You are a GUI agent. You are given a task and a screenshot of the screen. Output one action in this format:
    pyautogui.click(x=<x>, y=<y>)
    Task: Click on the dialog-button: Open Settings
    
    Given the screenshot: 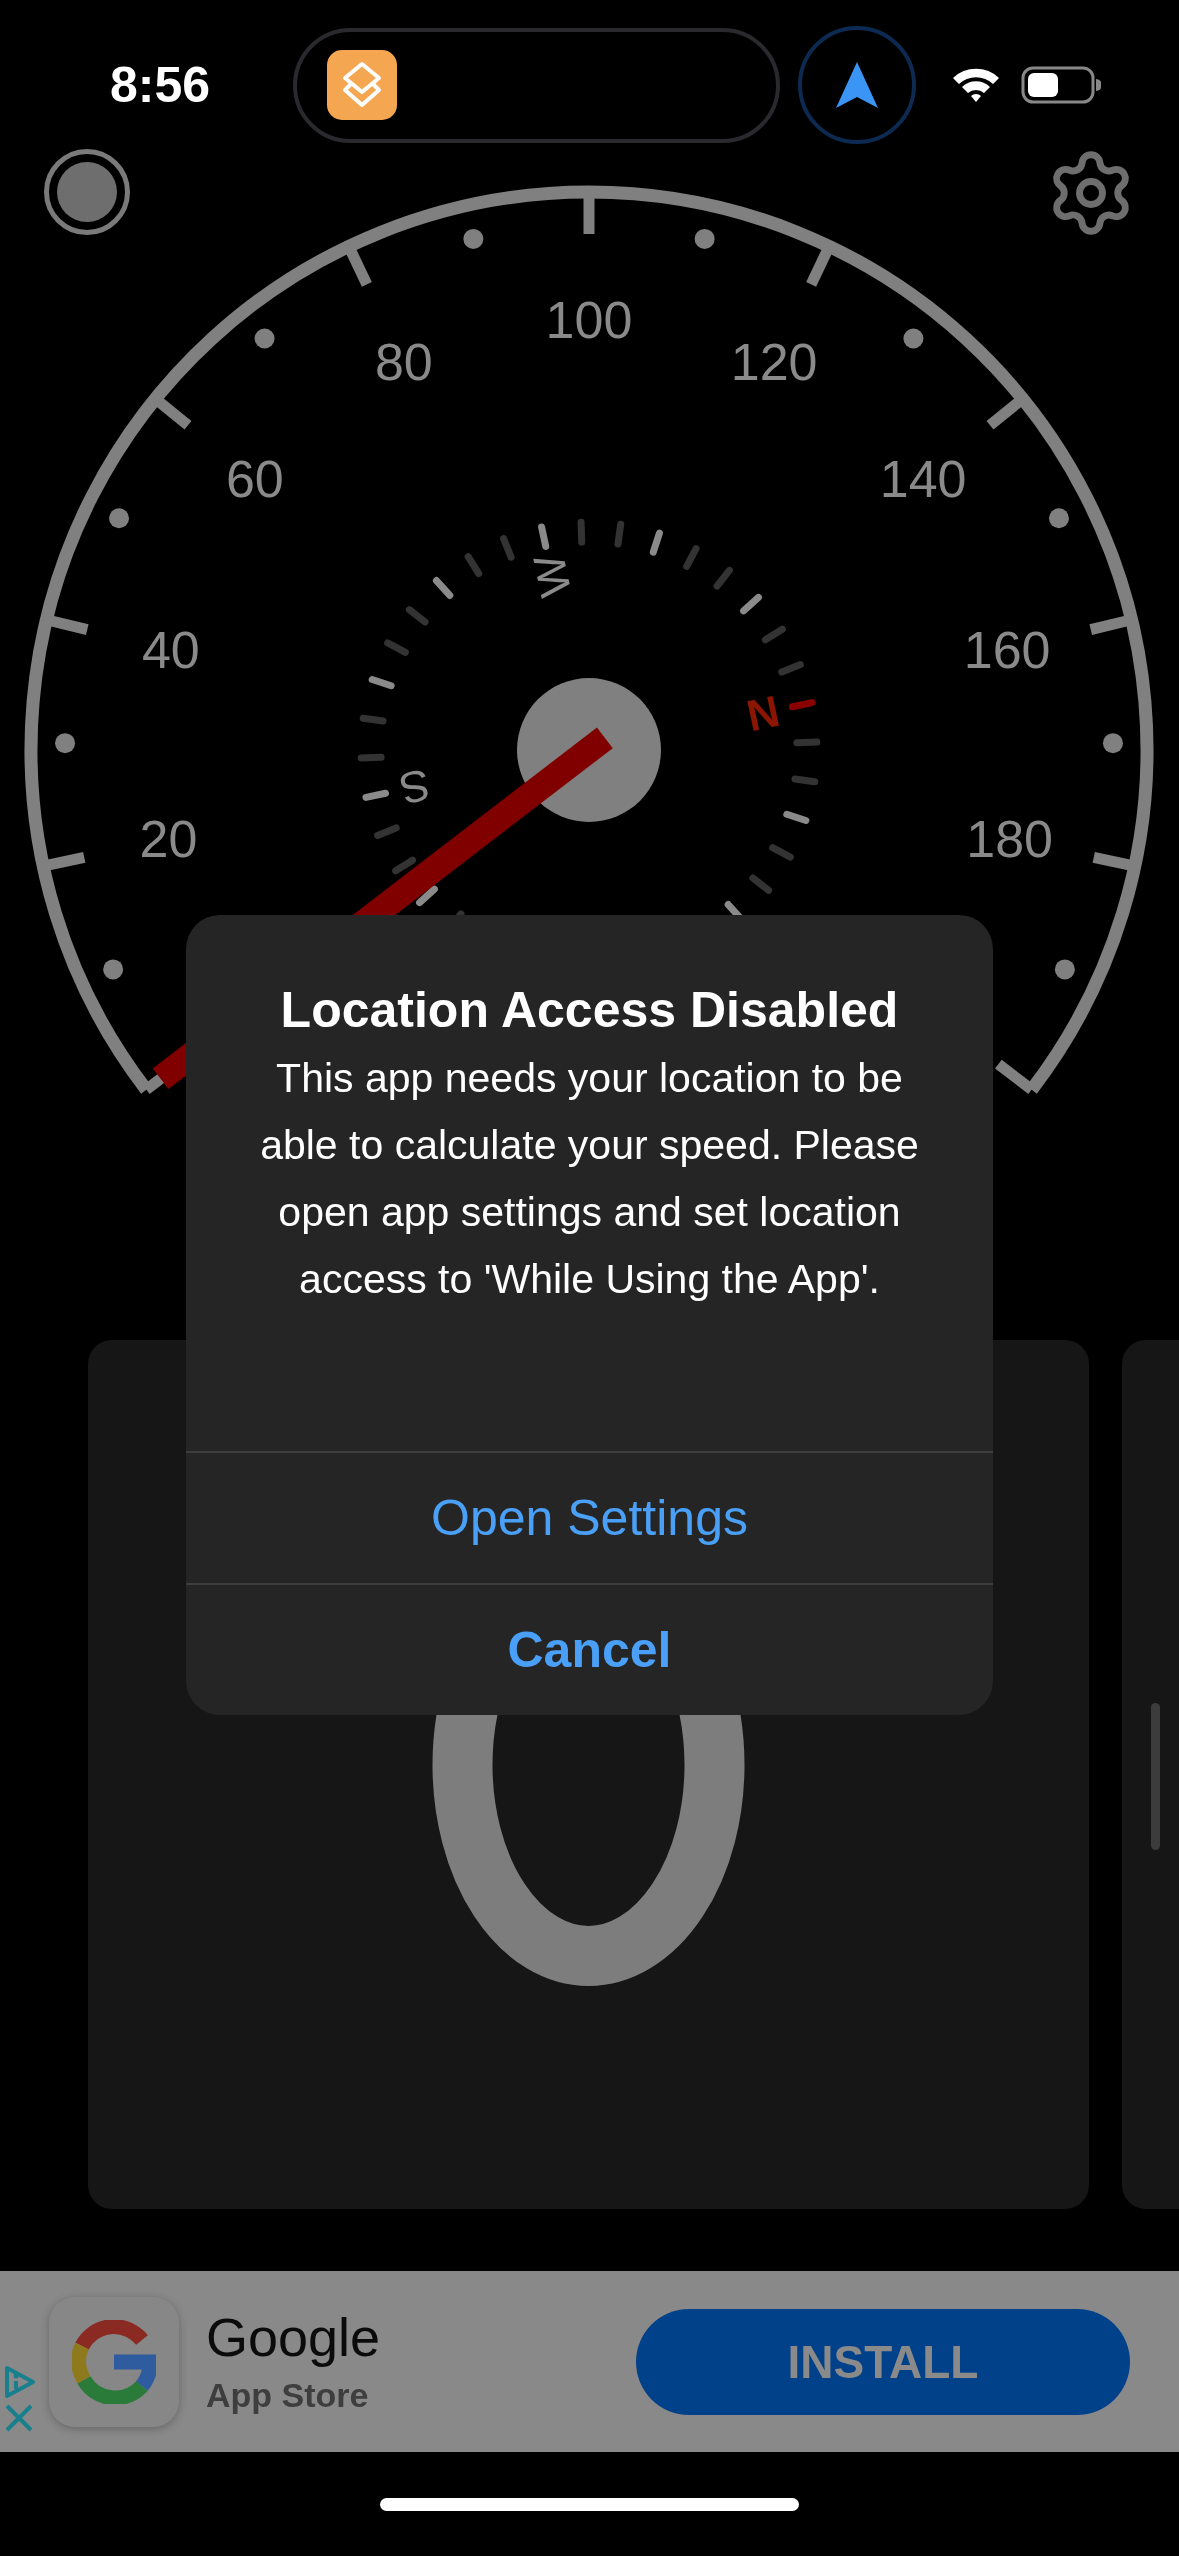 What is the action you would take?
    pyautogui.click(x=589, y=1517)
    